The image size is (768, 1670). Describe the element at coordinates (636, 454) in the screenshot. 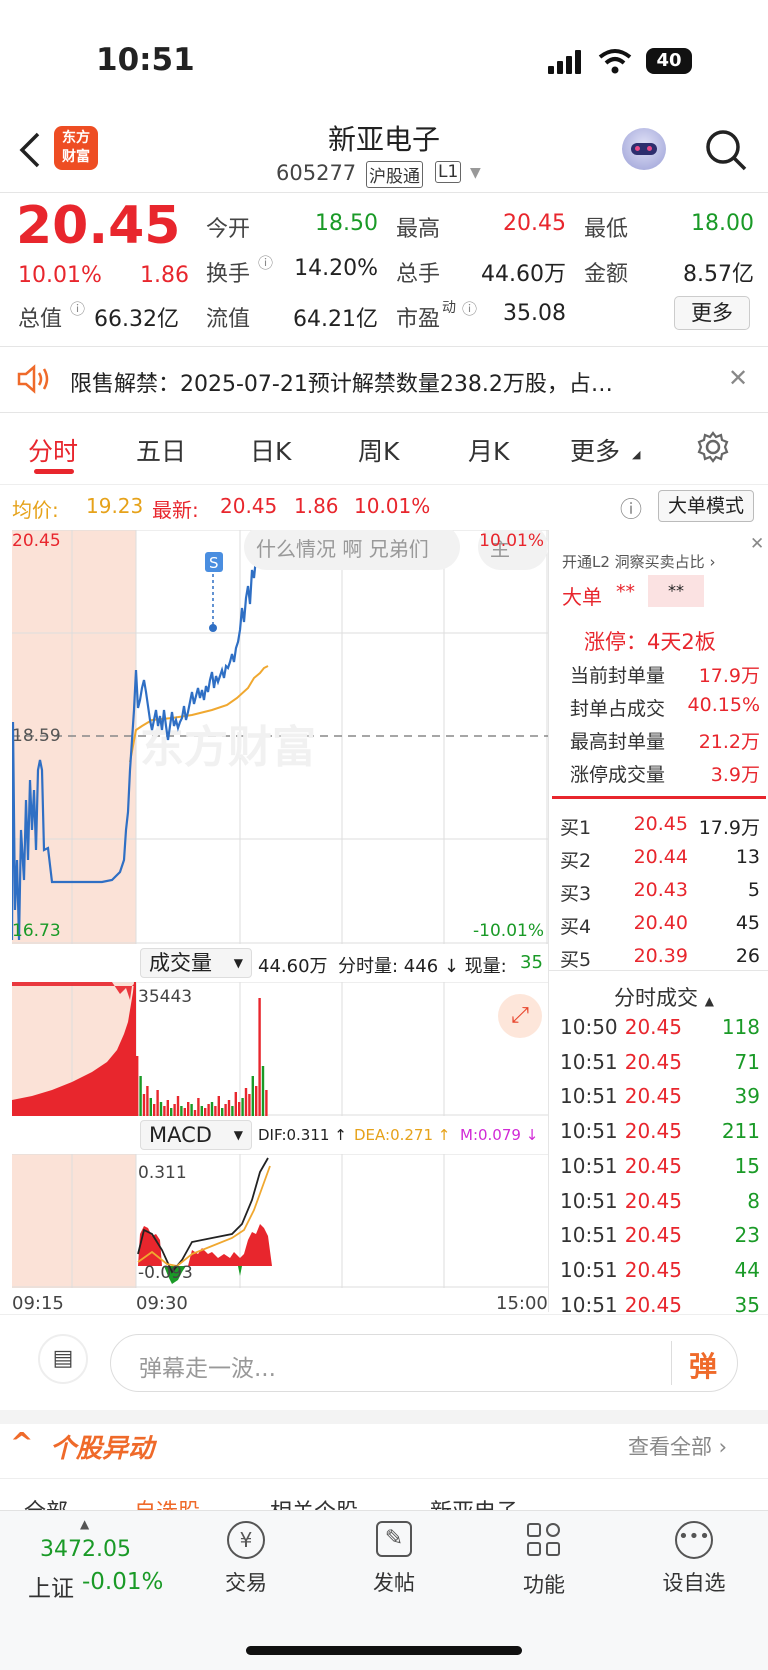

I see `tab-more-arrow-icon: ◢` at that location.